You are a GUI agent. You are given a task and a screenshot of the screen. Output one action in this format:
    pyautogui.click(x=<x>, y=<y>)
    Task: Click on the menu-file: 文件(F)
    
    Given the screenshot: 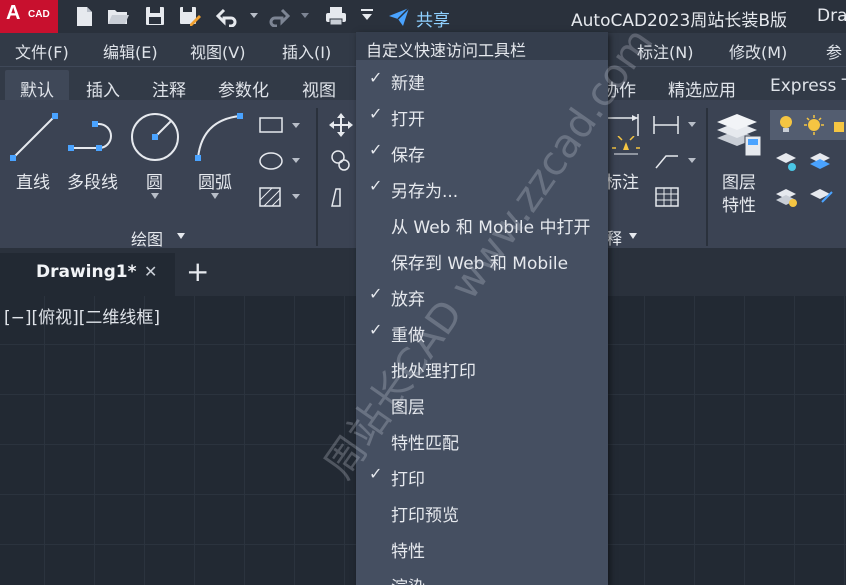 What is the action you would take?
    pyautogui.click(x=42, y=51)
    